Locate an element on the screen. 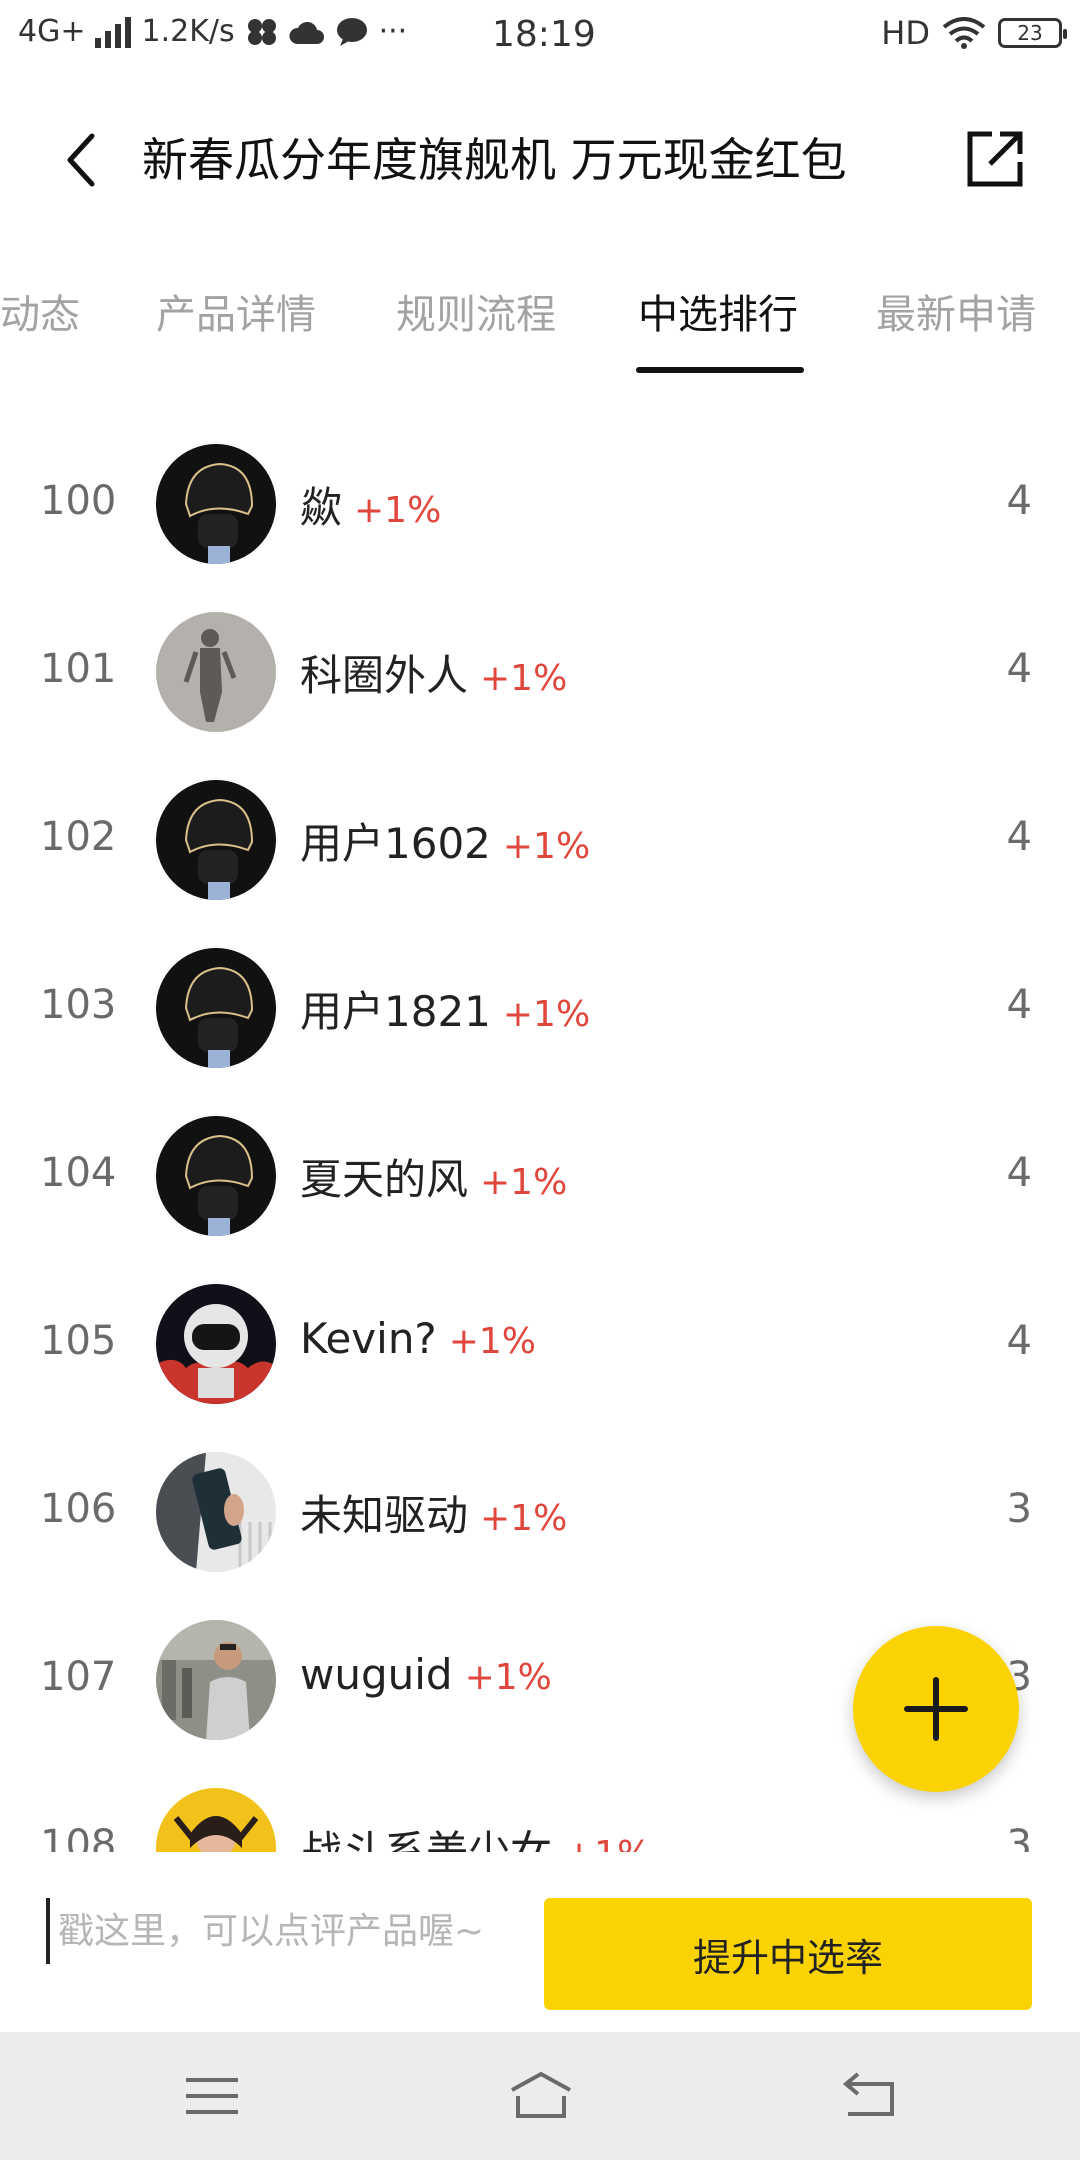  more-notifications-icon: ··· is located at coordinates (393, 31).